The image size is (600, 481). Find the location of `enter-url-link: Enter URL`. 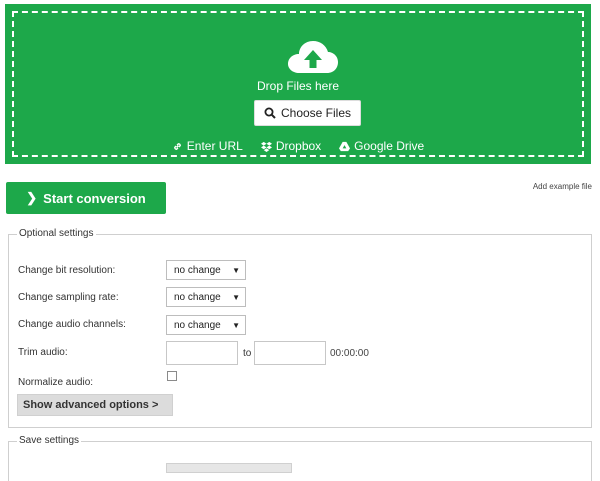

enter-url-link: Enter URL is located at coordinates (207, 146).